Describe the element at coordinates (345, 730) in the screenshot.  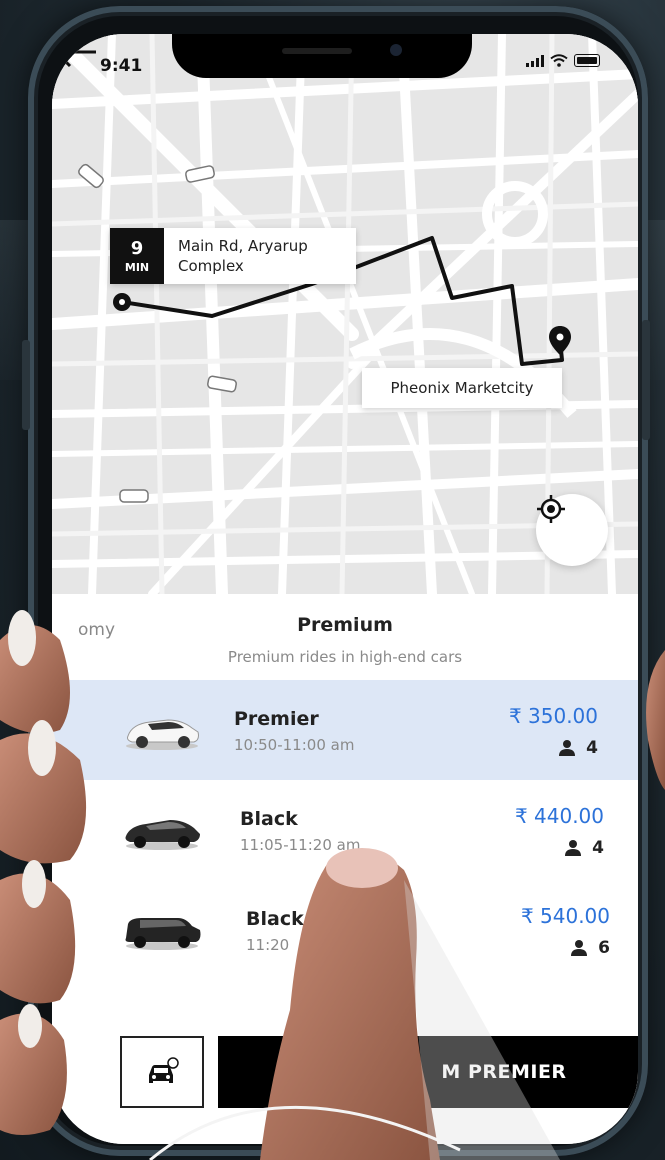
I see `ride-option-premier: Premier 10:50-11:00 am ₹ 350.00 4` at that location.